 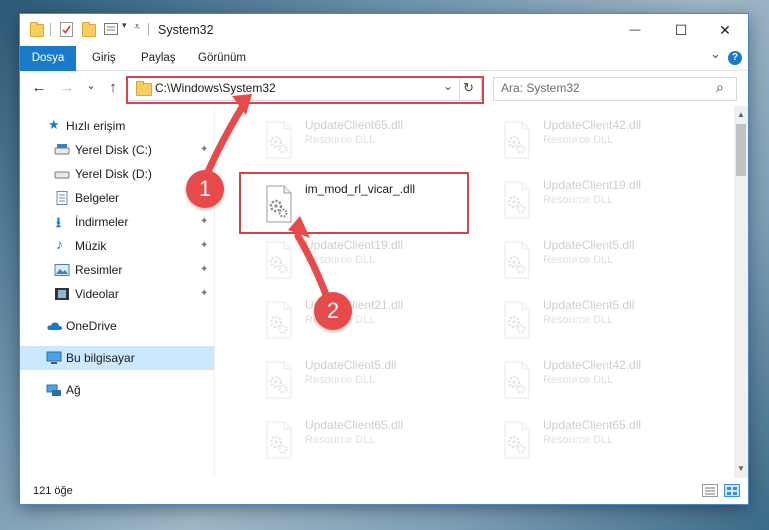 What do you see at coordinates (313, 268) in the screenshot?
I see `arrow-to-file` at bounding box center [313, 268].